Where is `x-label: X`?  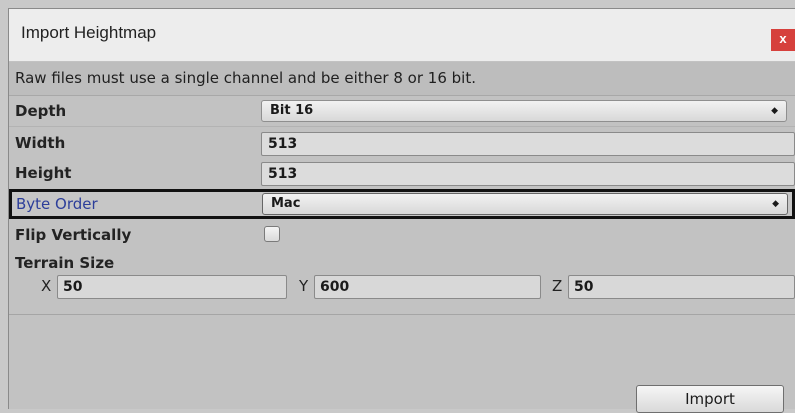 x-label: X is located at coordinates (46, 286).